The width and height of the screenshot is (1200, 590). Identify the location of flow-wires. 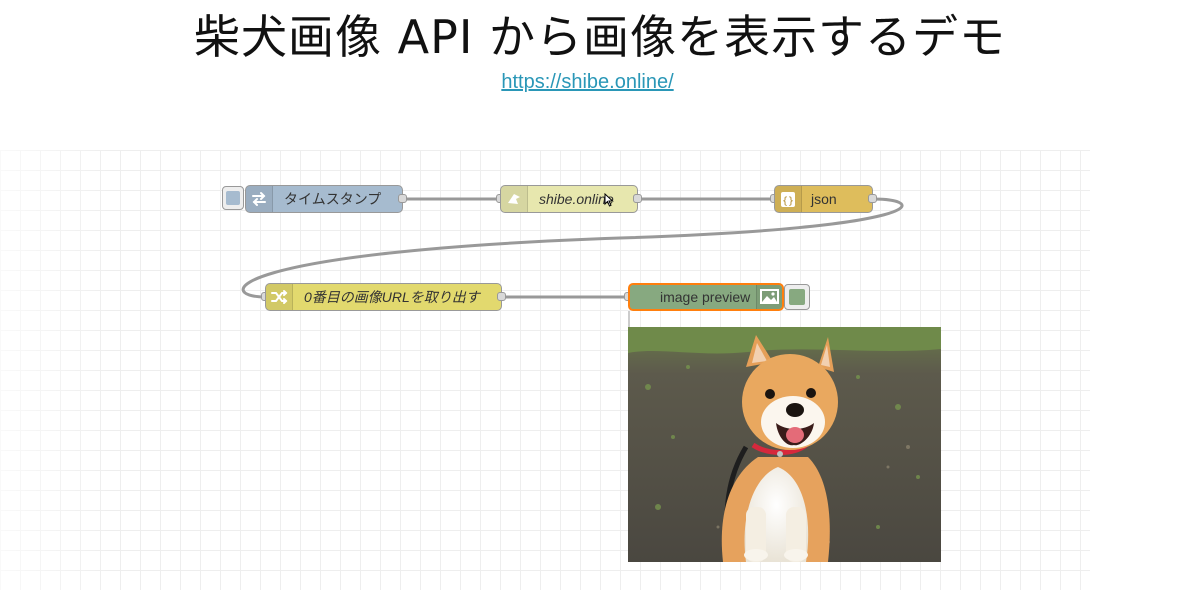
(572, 248).